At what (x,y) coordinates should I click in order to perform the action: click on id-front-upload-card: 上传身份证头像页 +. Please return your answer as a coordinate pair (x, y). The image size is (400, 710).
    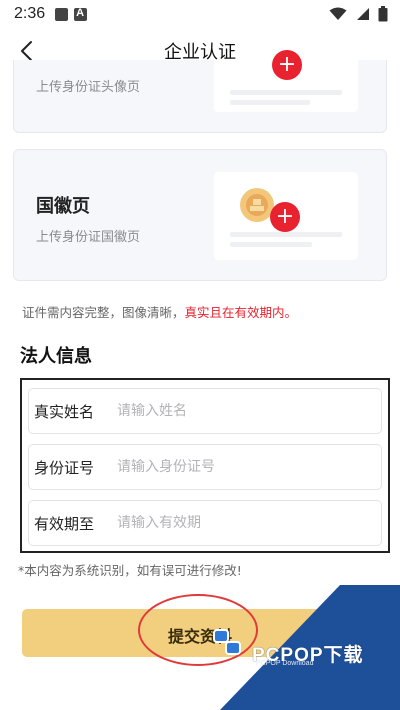
    Looking at the image, I should click on (200, 91).